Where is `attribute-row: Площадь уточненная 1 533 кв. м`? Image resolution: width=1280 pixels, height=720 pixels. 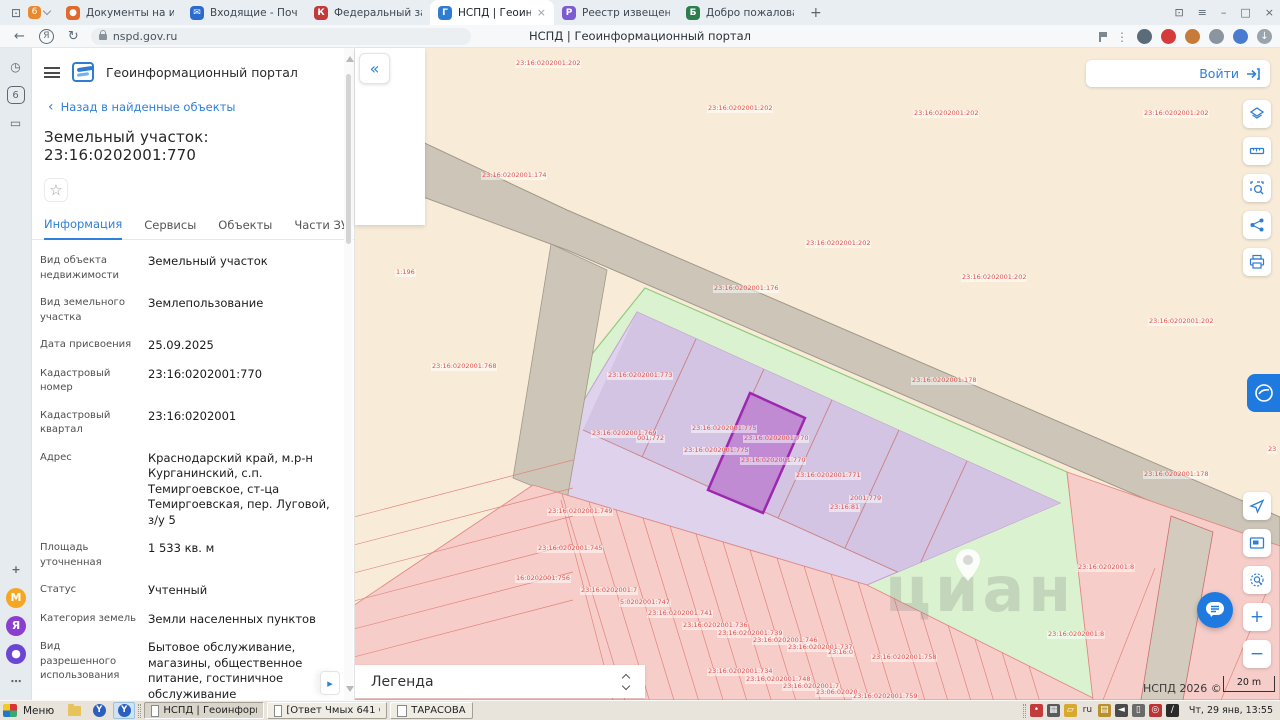 attribute-row: Площадь уточненная 1 533 кв. м is located at coordinates (127, 554).